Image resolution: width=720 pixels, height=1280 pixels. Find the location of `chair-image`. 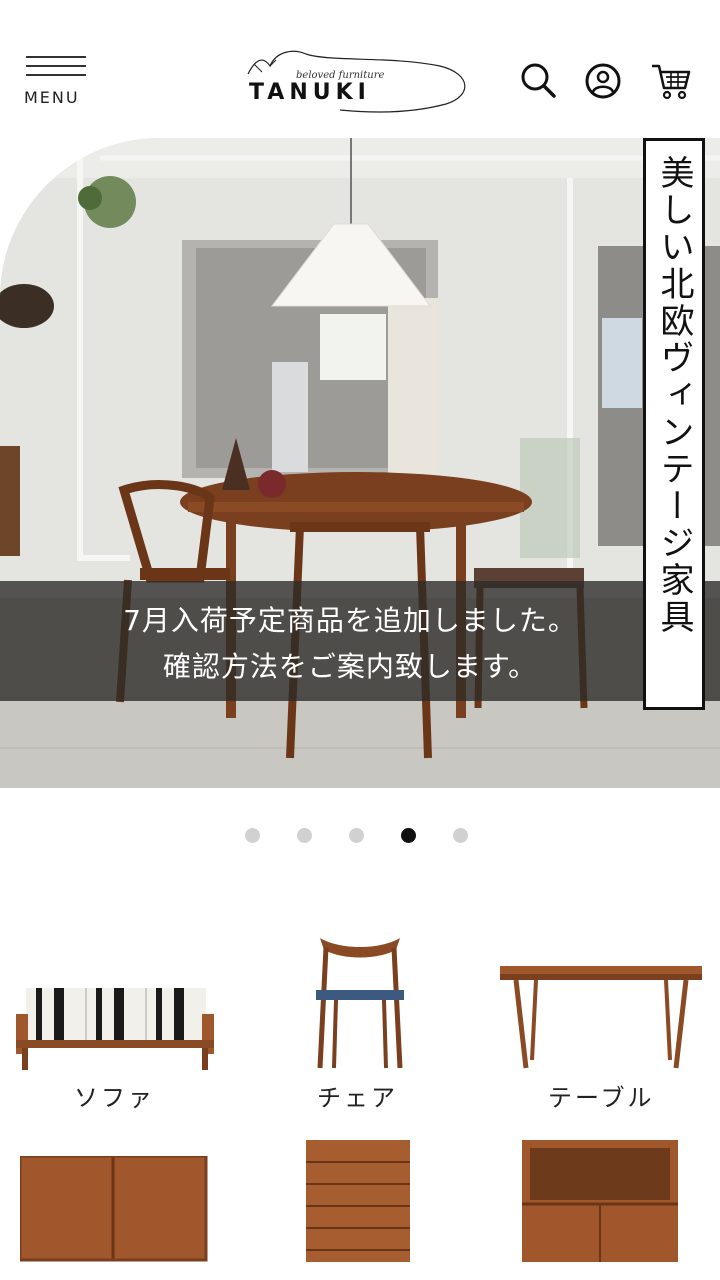

chair-image is located at coordinates (360, 1003).